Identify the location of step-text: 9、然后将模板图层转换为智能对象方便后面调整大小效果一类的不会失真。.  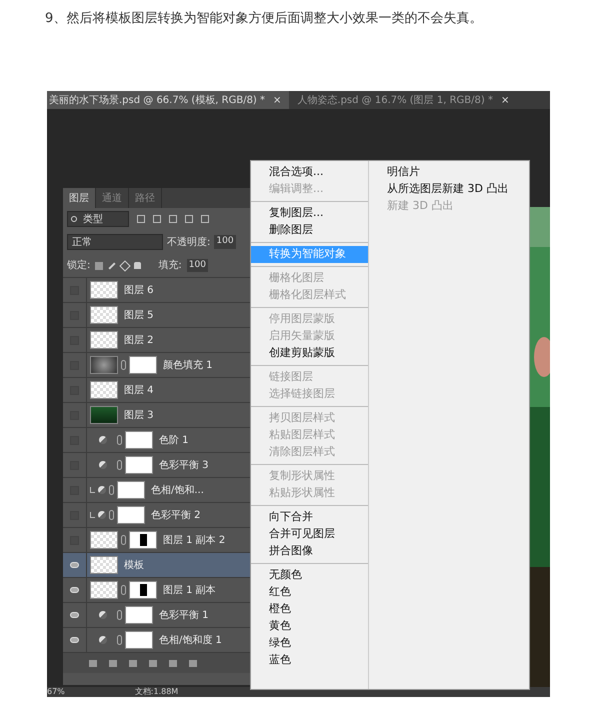
(263, 19).